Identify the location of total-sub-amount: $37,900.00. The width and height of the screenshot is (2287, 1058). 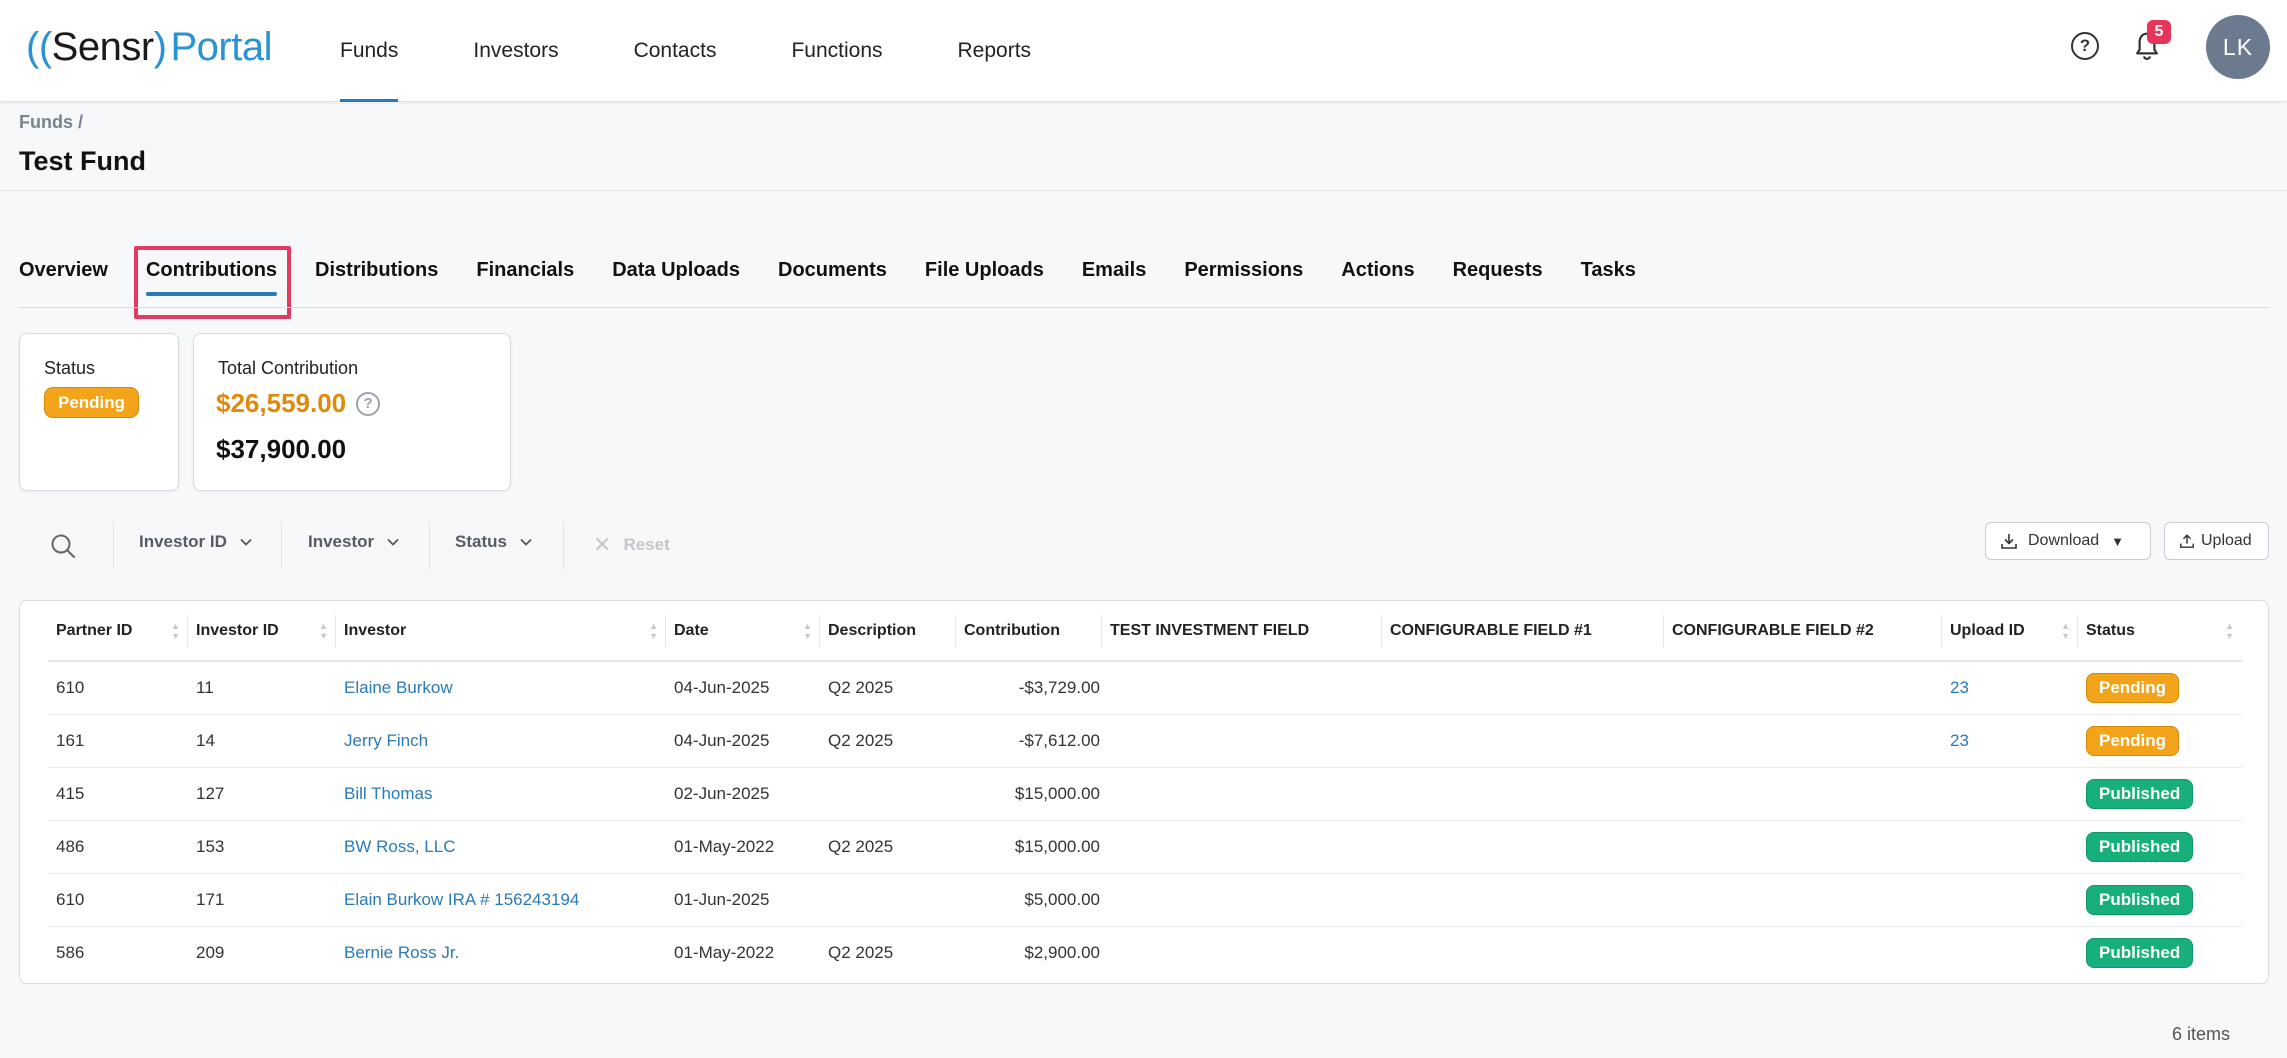
(281, 449).